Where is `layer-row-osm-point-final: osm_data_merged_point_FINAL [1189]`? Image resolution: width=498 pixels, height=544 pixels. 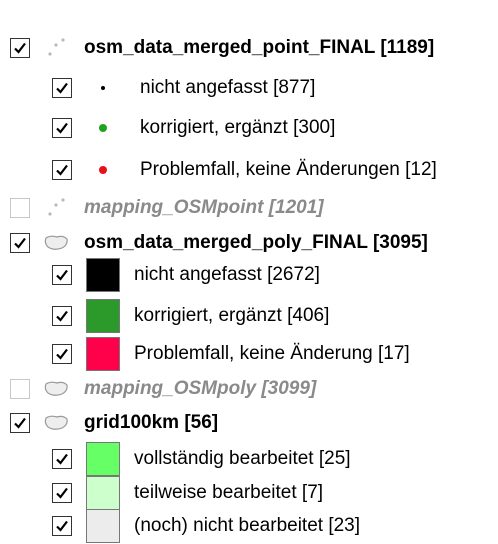 layer-row-osm-point-final: osm_data_merged_point_FINAL [1189] is located at coordinates (222, 48).